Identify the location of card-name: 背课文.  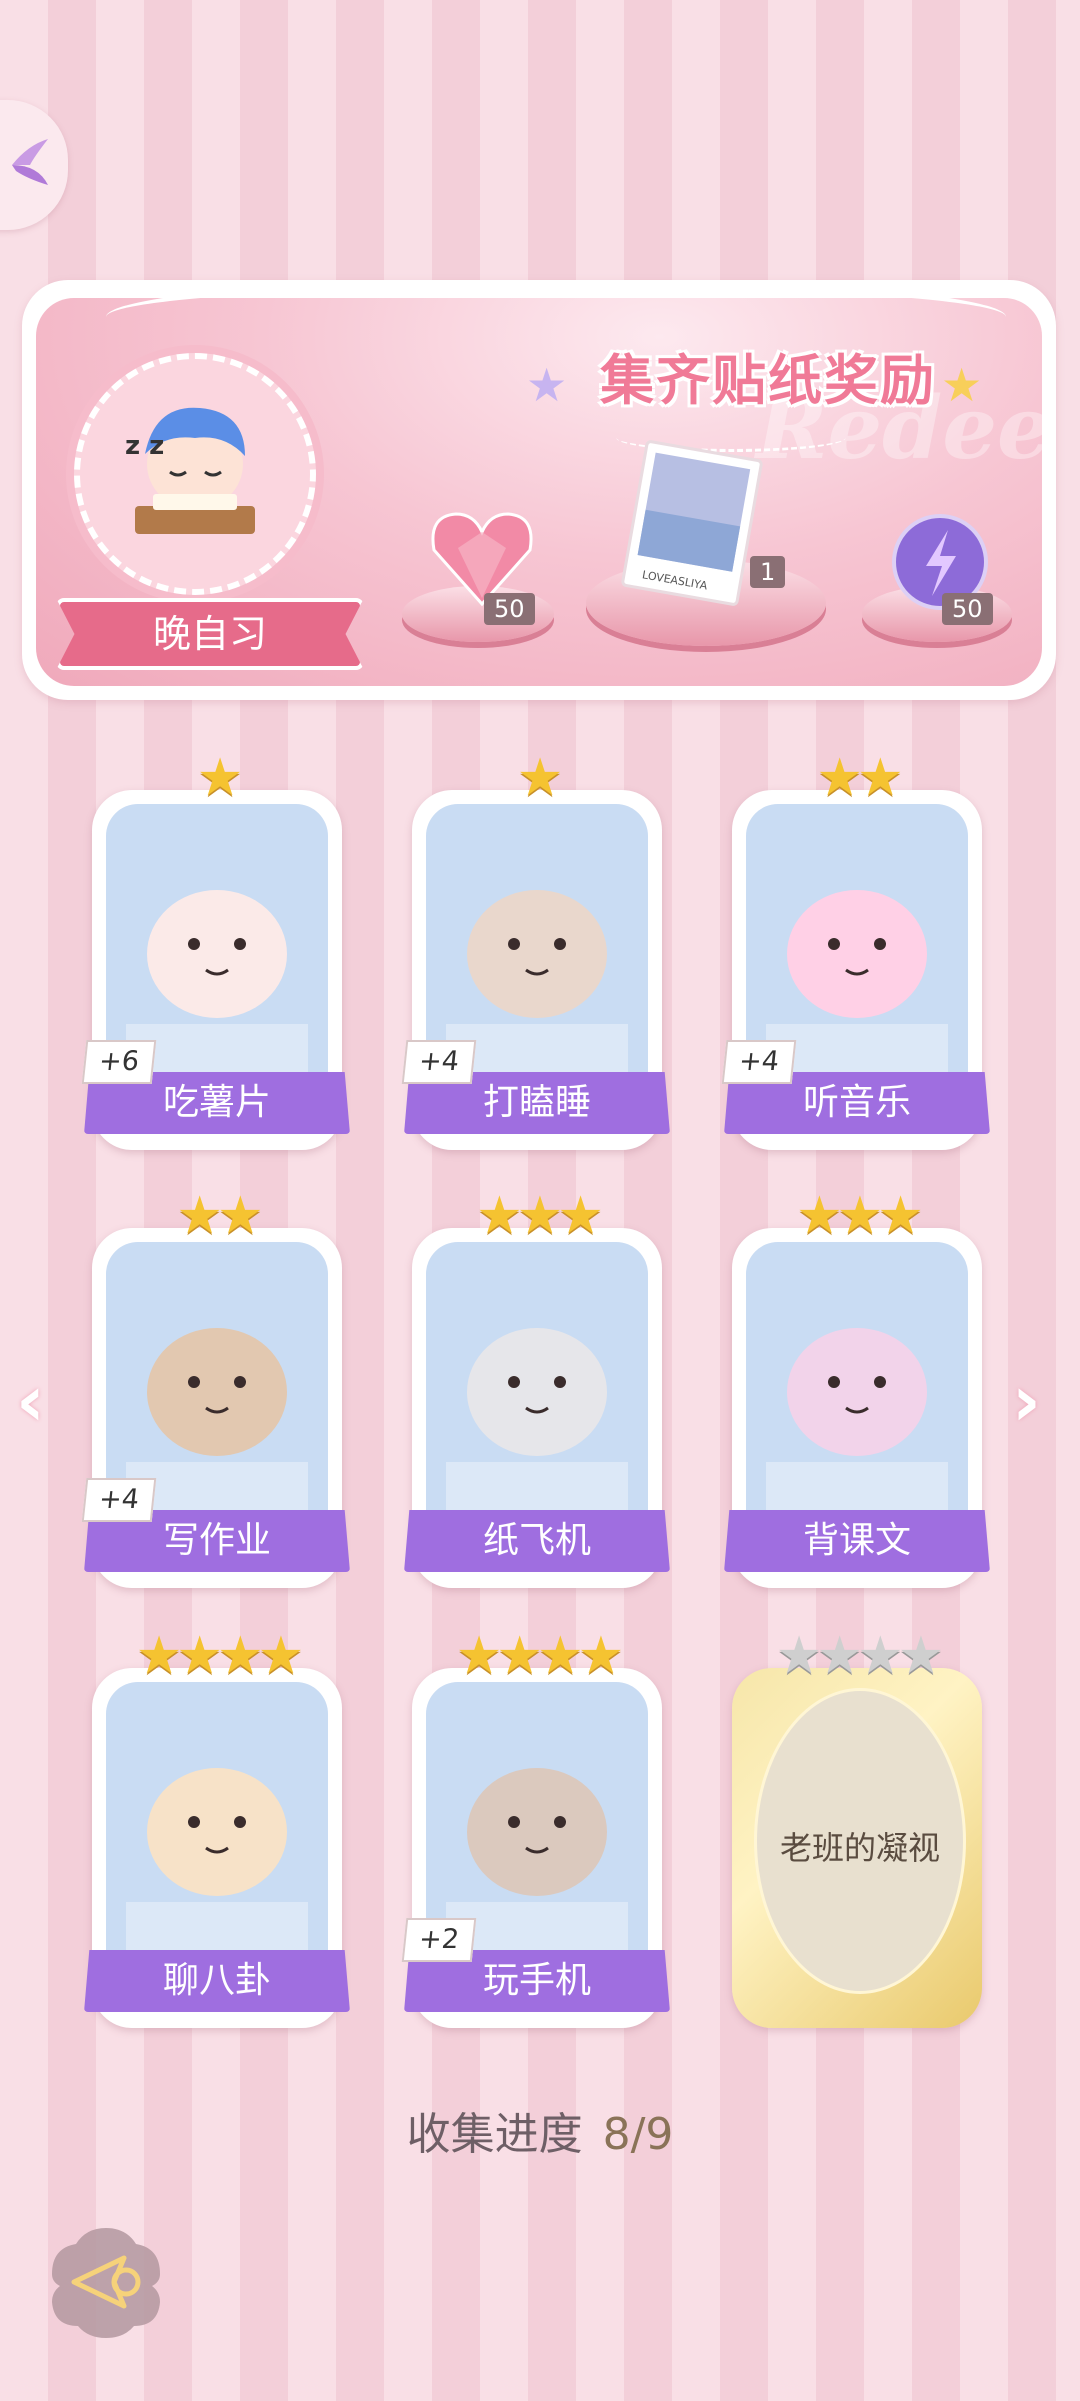
(857, 1541).